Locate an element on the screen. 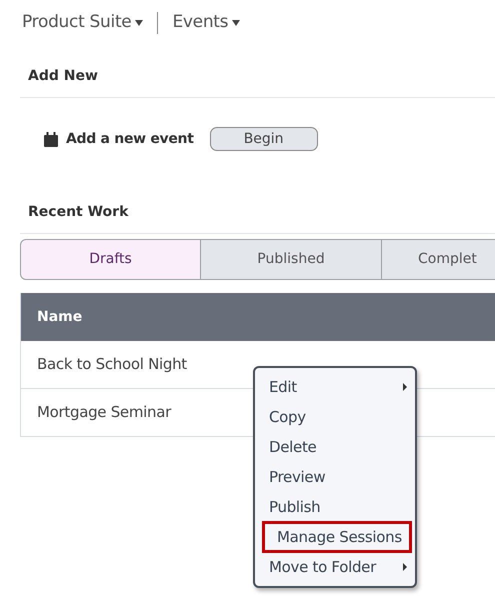 This screenshot has width=495, height=605. begin-button: Begin is located at coordinates (264, 139).